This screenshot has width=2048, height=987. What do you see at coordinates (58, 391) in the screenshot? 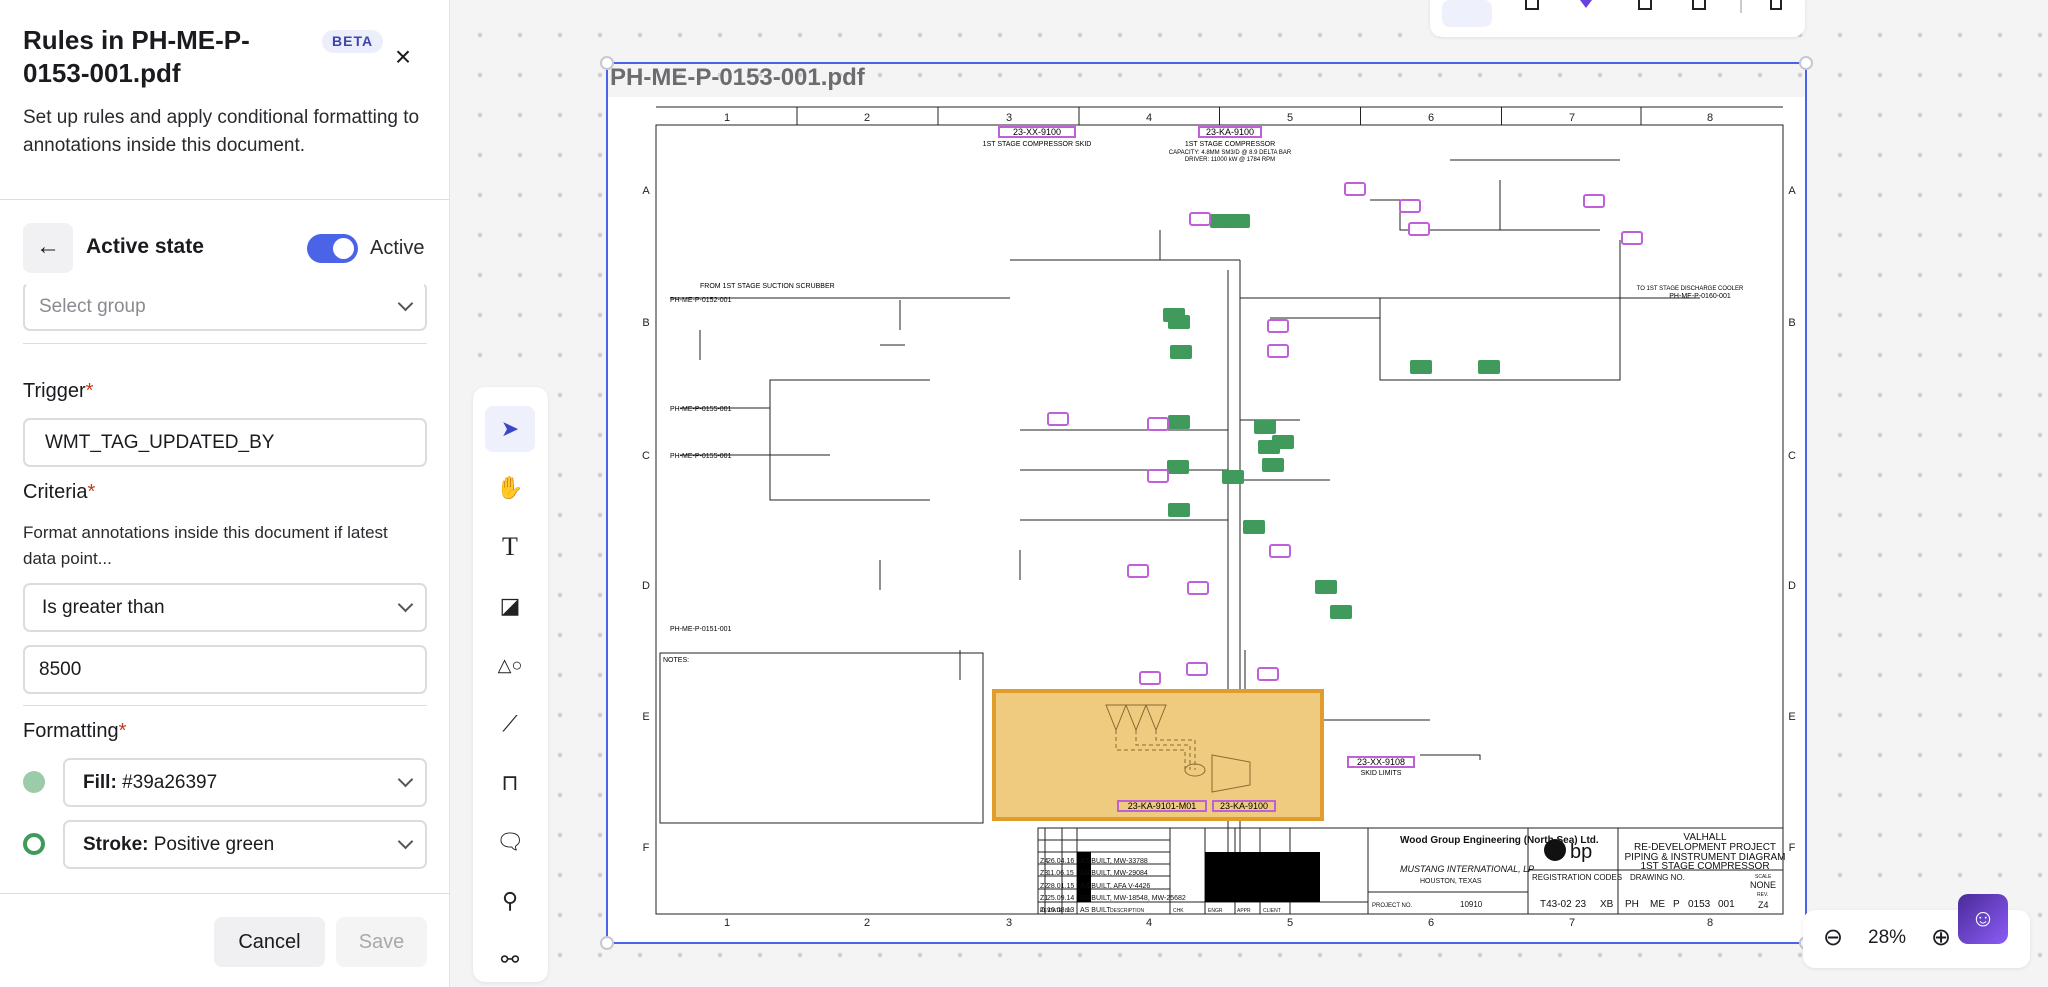
I see `trigger-label: Trigger*` at bounding box center [58, 391].